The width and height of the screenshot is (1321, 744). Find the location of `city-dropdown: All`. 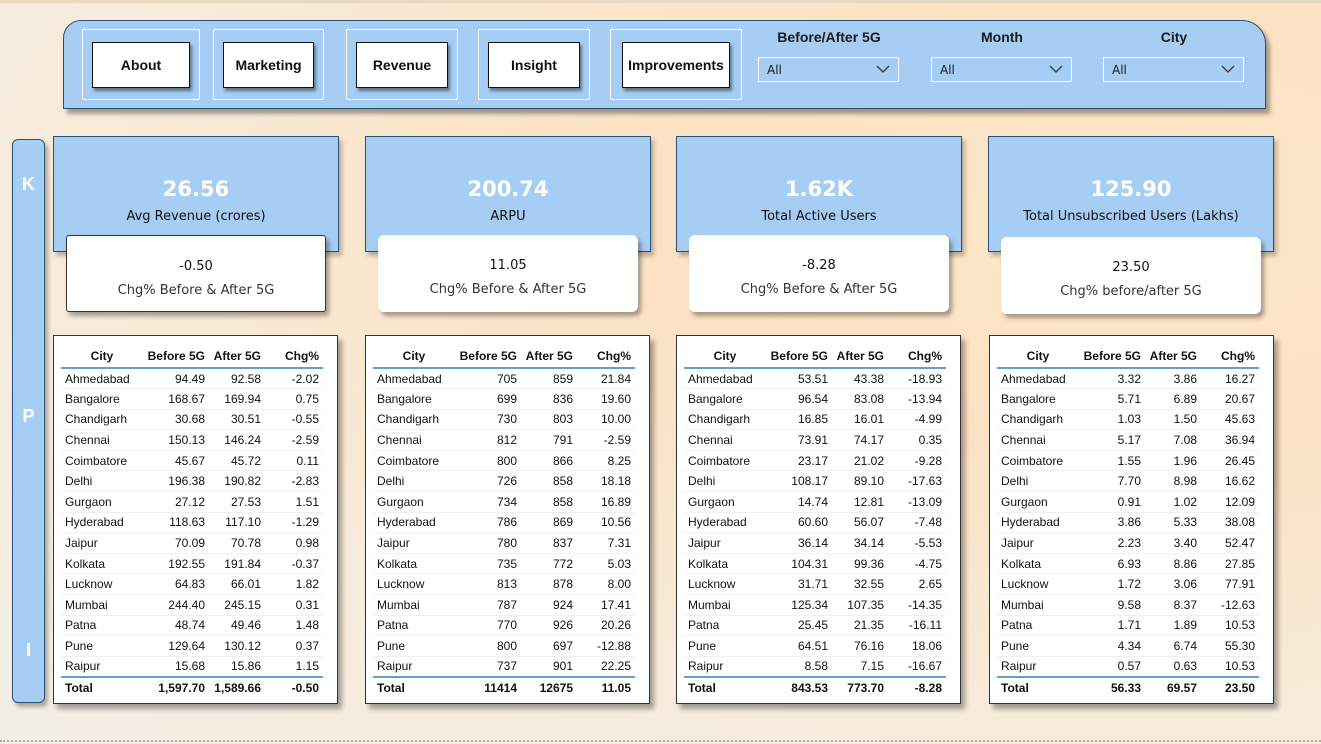

city-dropdown: All is located at coordinates (1173, 69).